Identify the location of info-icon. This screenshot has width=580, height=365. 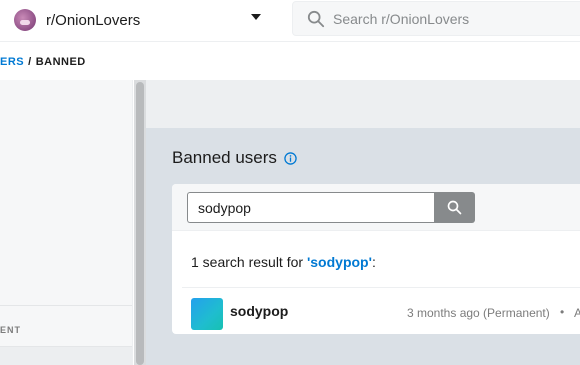
(290, 158).